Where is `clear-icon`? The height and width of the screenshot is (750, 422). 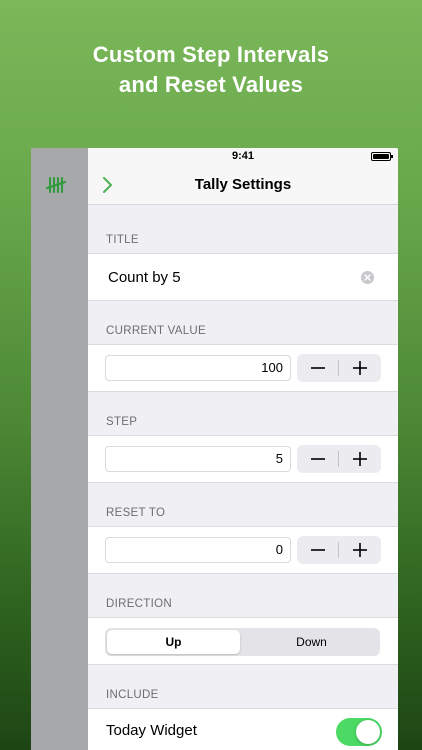
clear-icon is located at coordinates (367, 277).